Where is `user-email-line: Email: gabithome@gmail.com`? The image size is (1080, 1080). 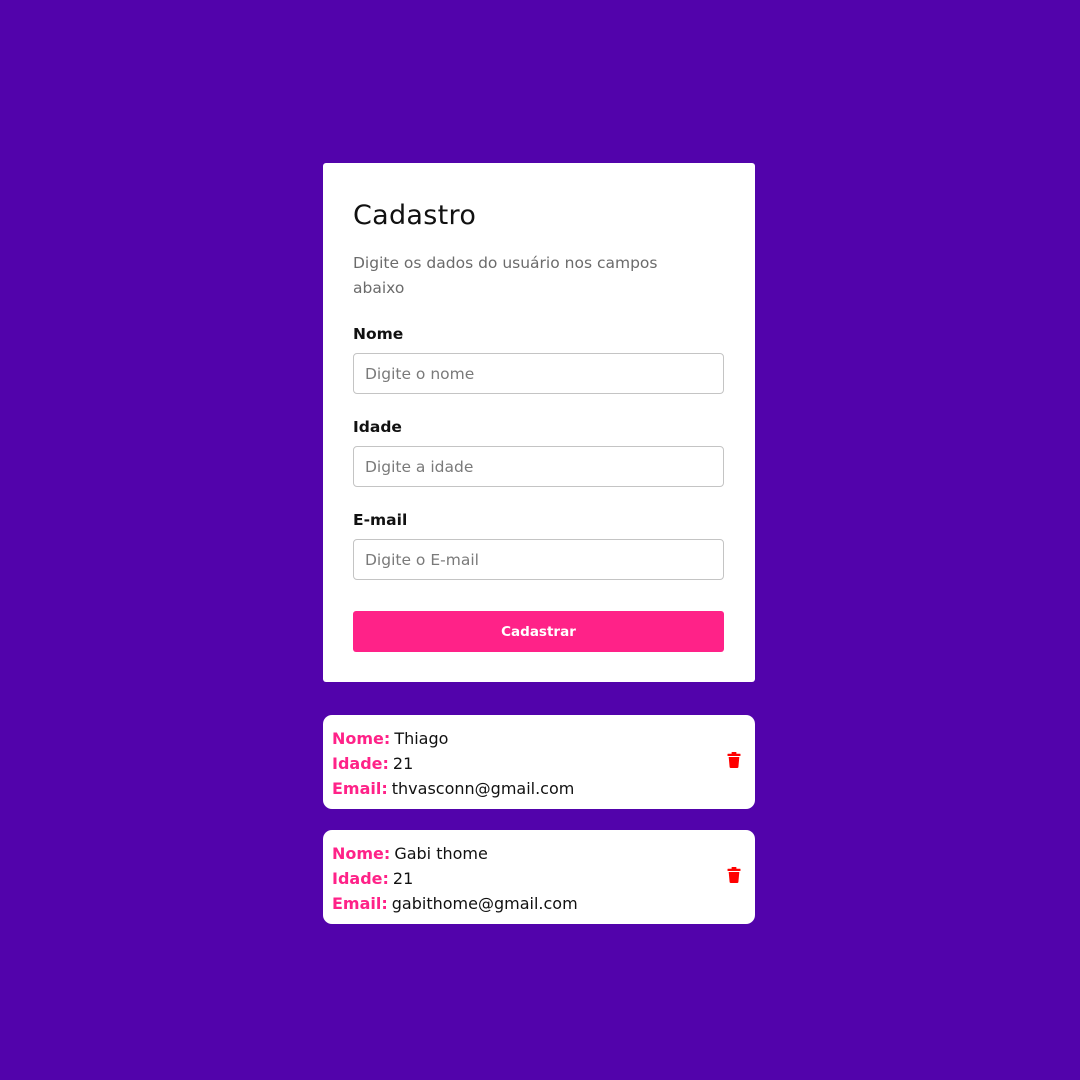 user-email-line: Email: gabithome@gmail.com is located at coordinates (543, 903).